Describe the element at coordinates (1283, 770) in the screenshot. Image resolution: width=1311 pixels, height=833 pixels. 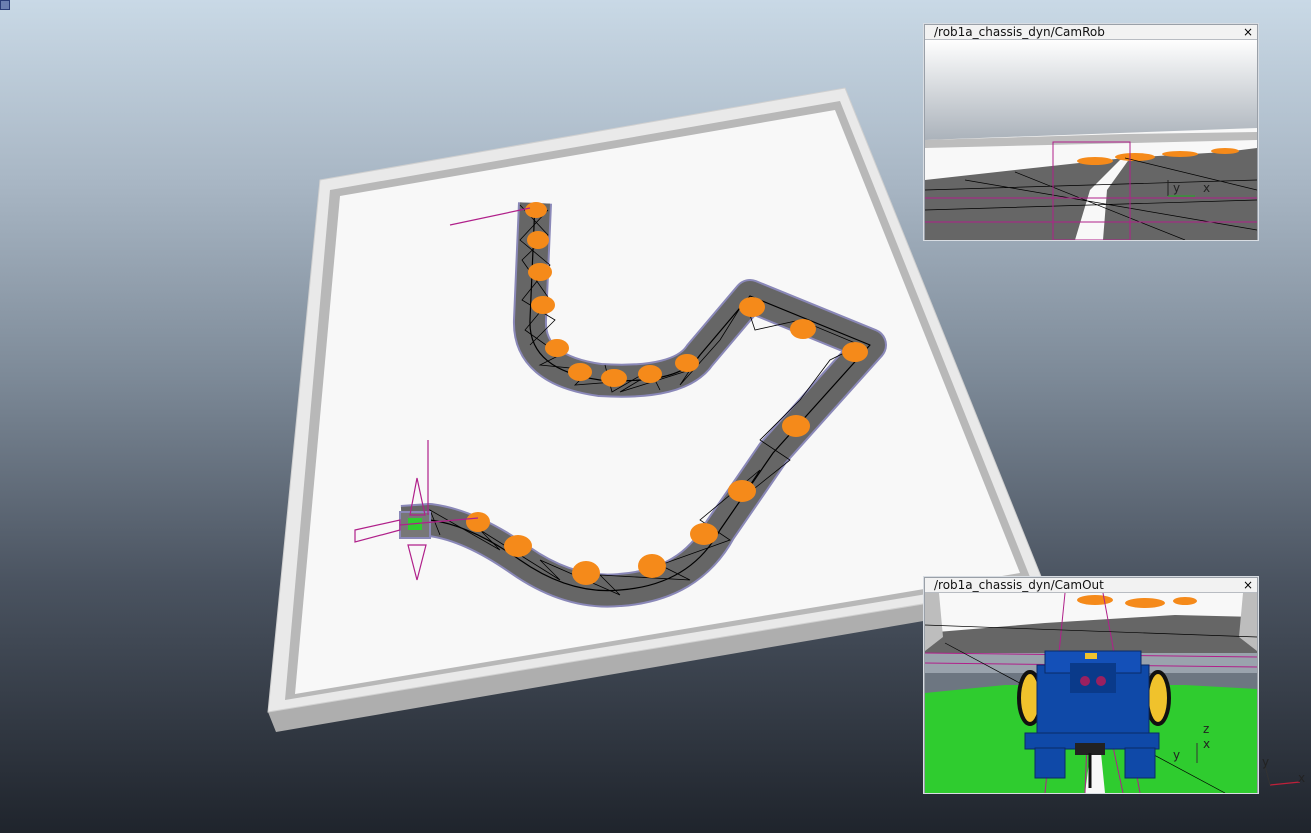
I see `world-axes: y x` at that location.